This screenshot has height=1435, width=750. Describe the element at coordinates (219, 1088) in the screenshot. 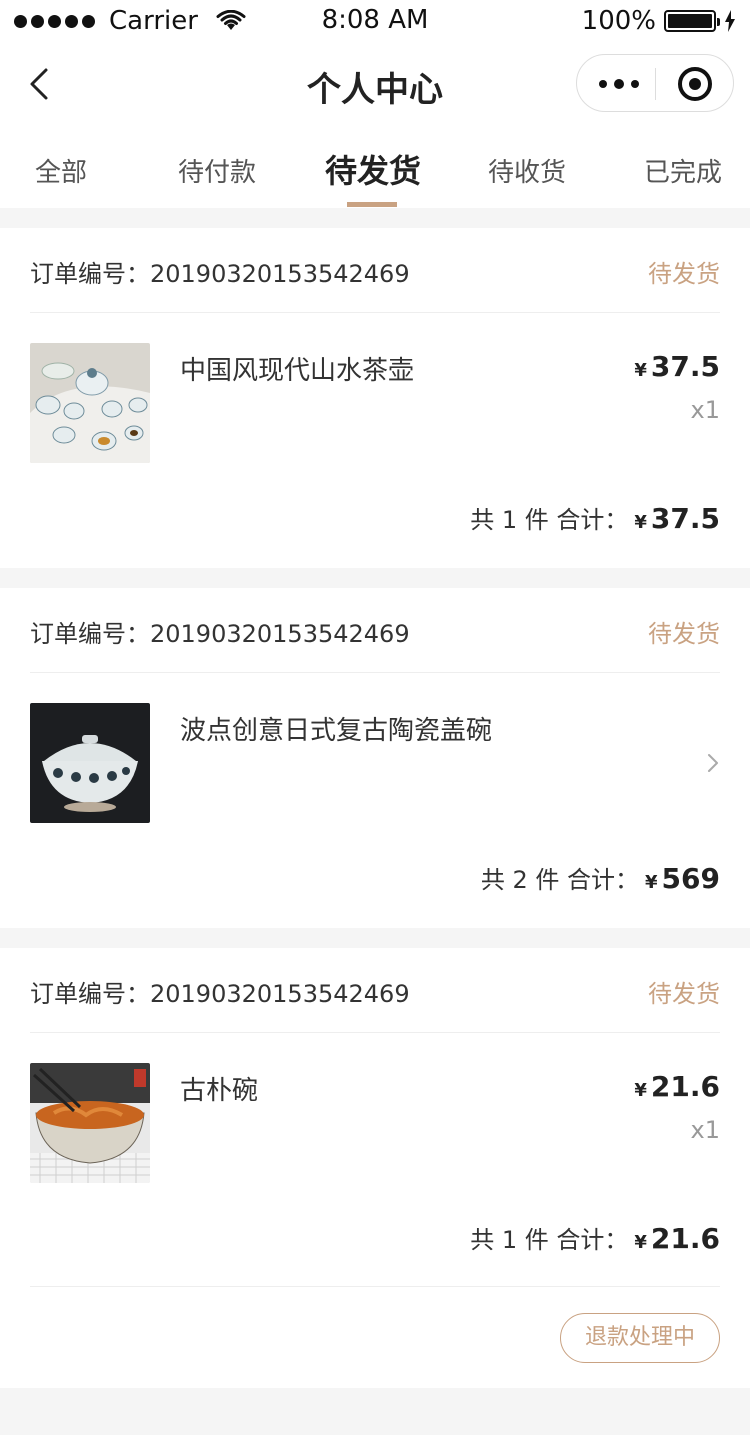

I see `product-name: 古朴碗` at that location.